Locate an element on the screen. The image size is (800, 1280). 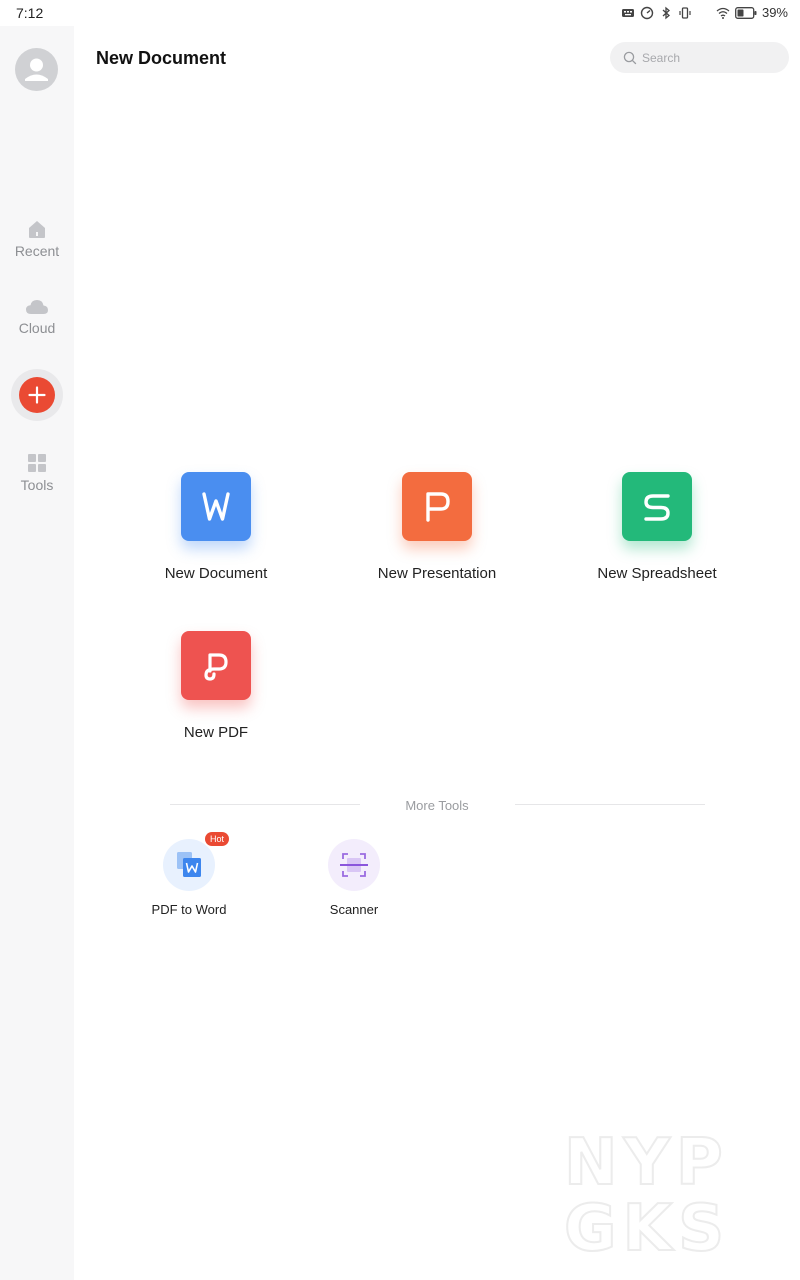
sidebar-item-label: Cloud is located at coordinates (37, 328).